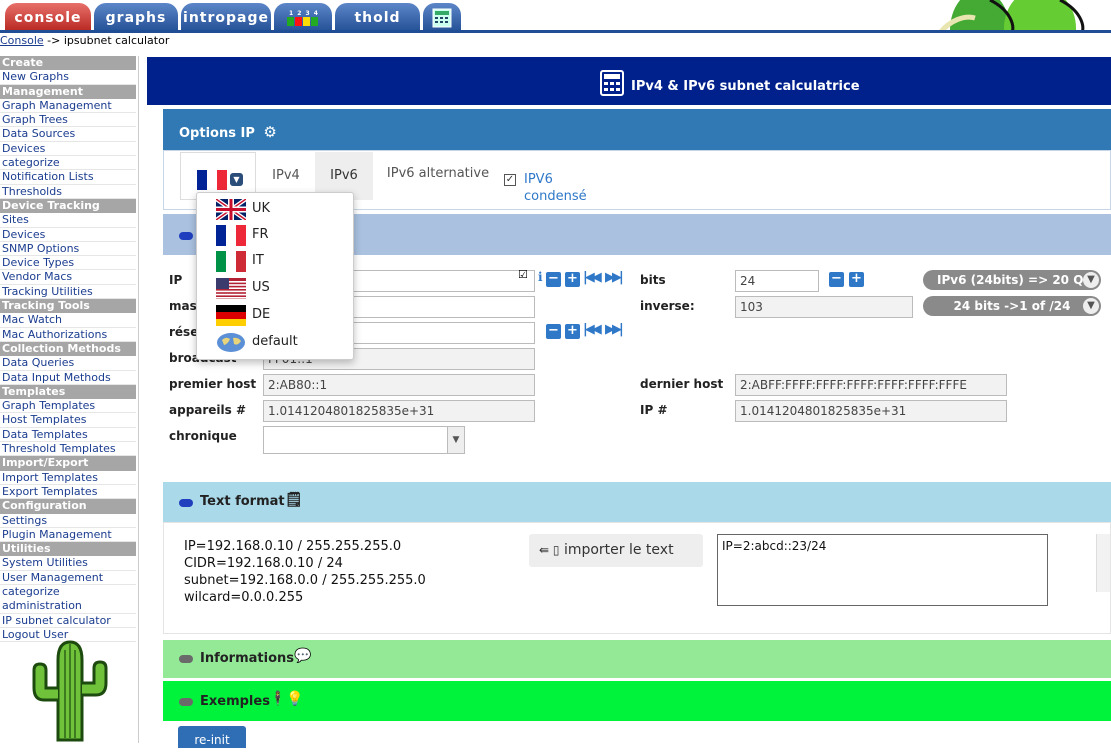 The image size is (1111, 754). Describe the element at coordinates (231, 288) in the screenshot. I see `us-flag-icon` at that location.